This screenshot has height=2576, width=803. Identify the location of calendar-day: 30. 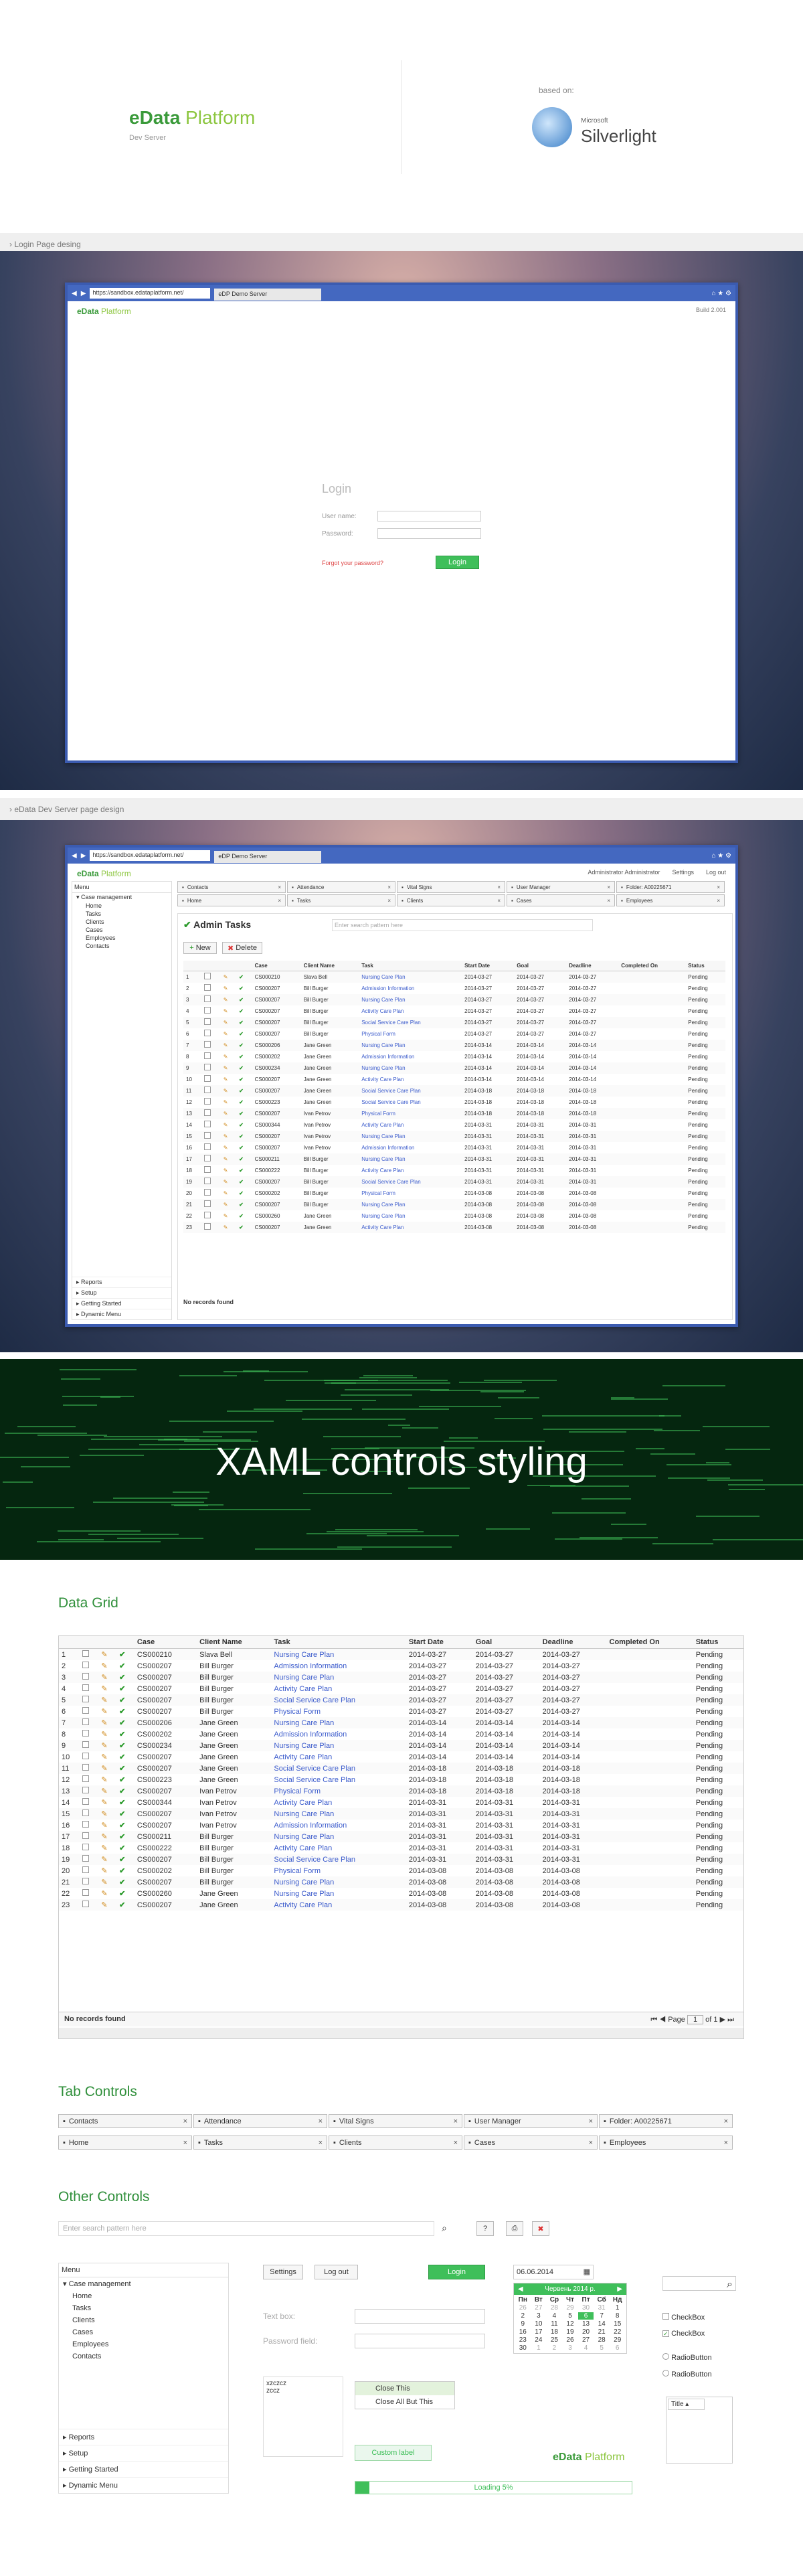
(586, 2308).